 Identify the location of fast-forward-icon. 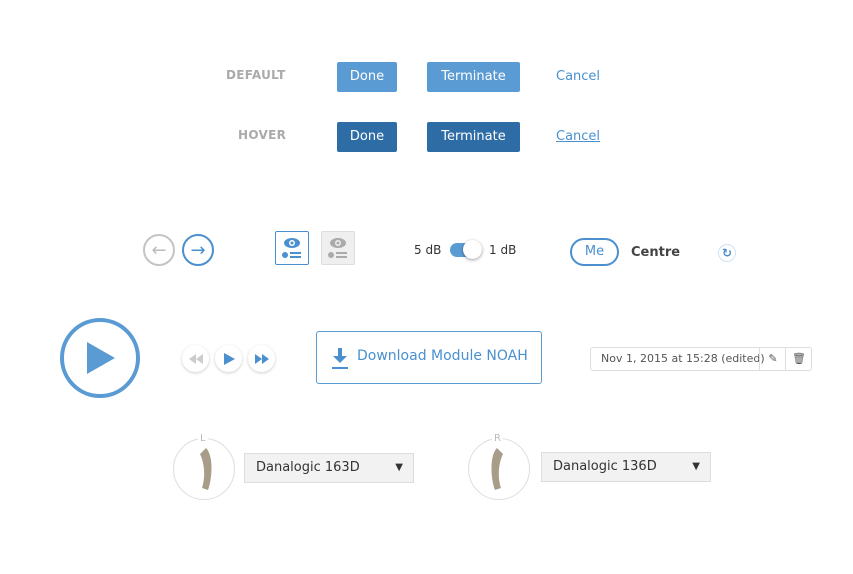
(261, 358).